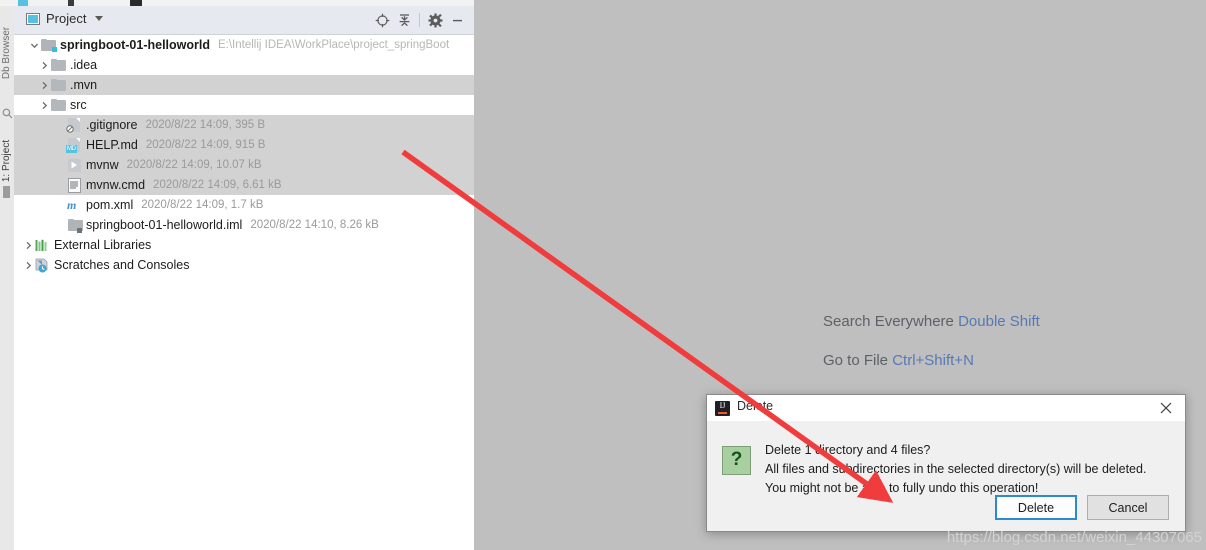 The width and height of the screenshot is (1206, 550). What do you see at coordinates (74, 185) in the screenshot?
I see `text-file-icon` at bounding box center [74, 185].